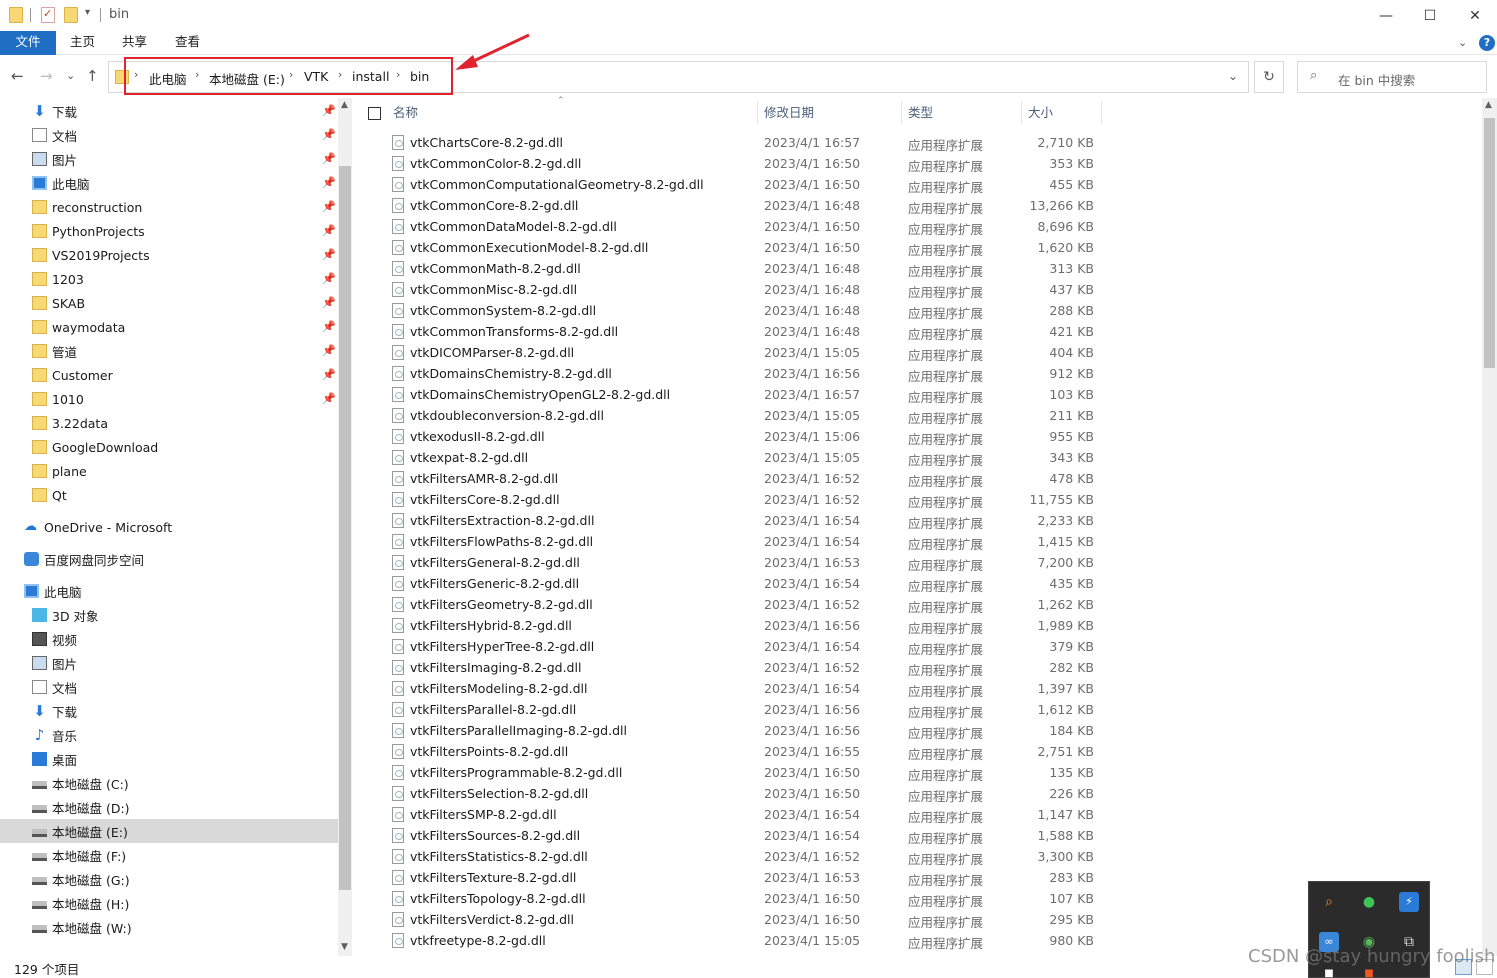  I want to click on sidebar-item-1010: 1010, so click(58, 399).